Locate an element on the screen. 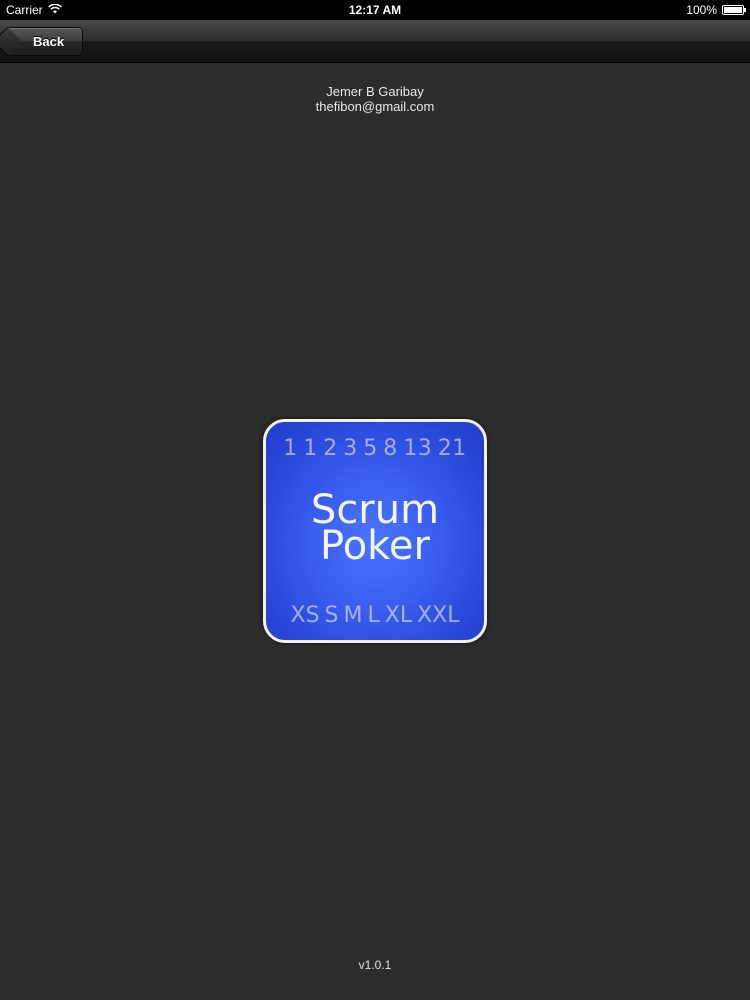 Image resolution: width=750 pixels, height=1000 pixels. back-arrow-icon is located at coordinates (11, 41).